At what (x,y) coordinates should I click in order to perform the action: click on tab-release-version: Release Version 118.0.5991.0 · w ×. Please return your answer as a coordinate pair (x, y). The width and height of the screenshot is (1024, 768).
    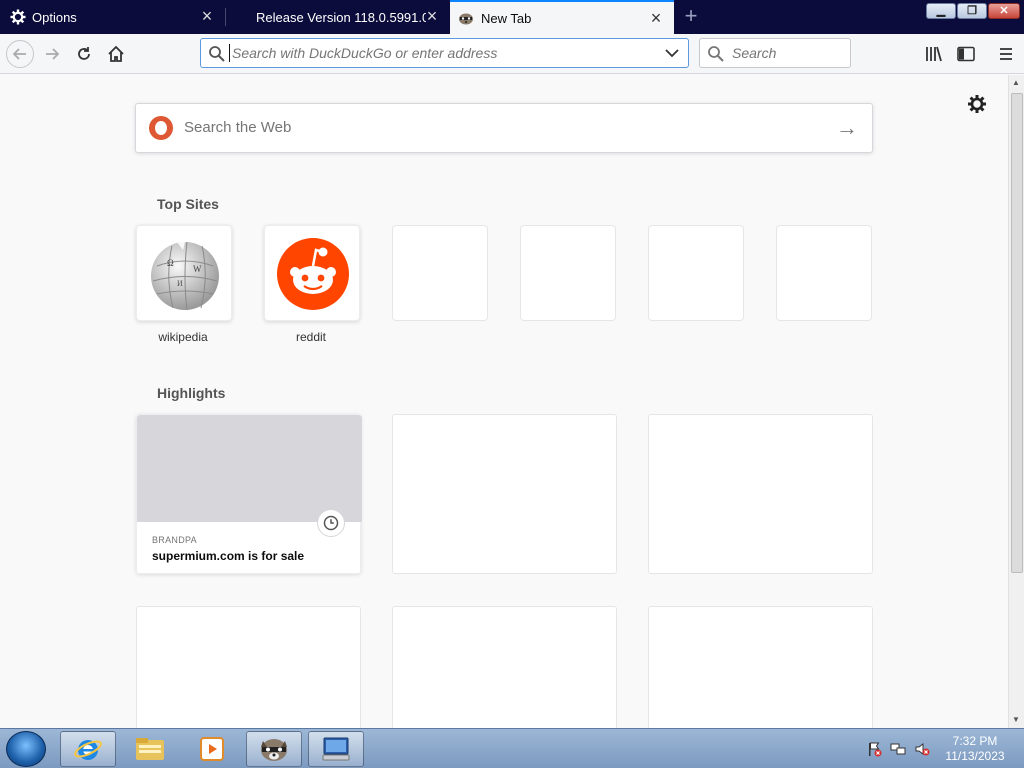
    Looking at the image, I should click on (338, 17).